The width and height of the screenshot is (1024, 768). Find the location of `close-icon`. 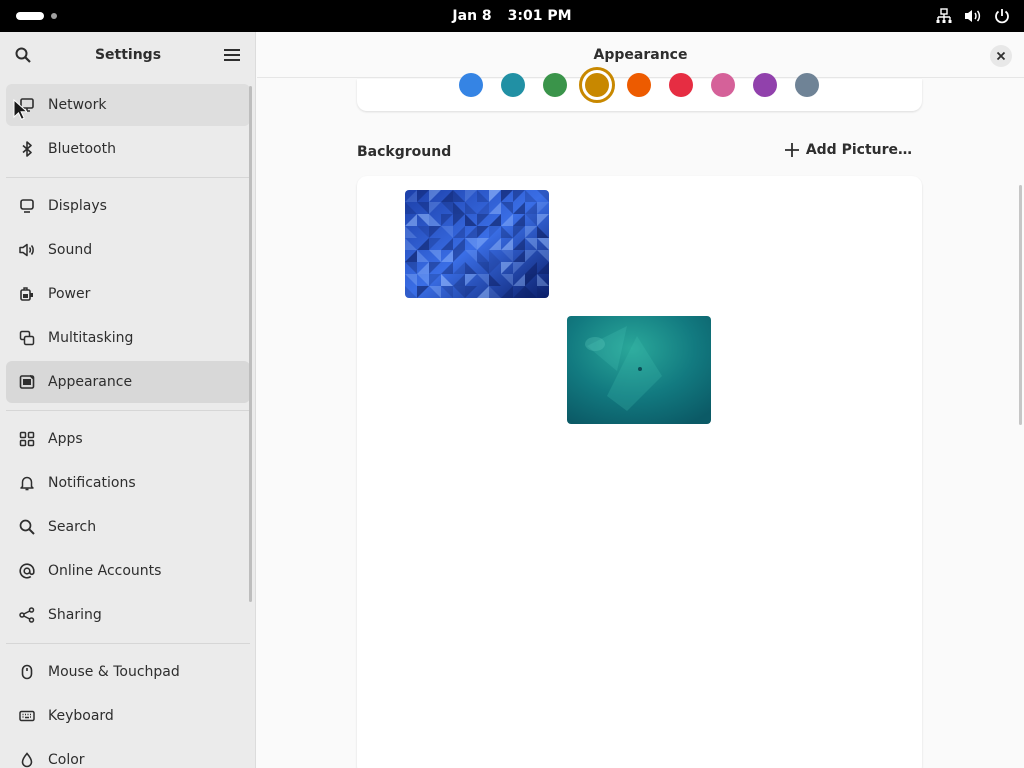

close-icon is located at coordinates (1001, 56).